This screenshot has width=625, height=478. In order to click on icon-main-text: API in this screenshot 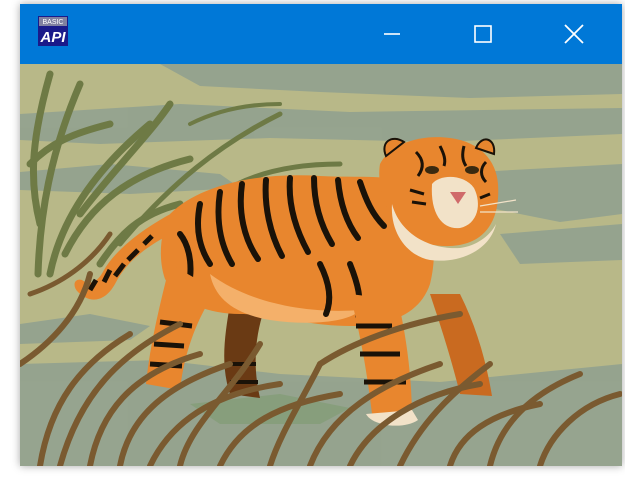, I will do `click(52, 37)`.